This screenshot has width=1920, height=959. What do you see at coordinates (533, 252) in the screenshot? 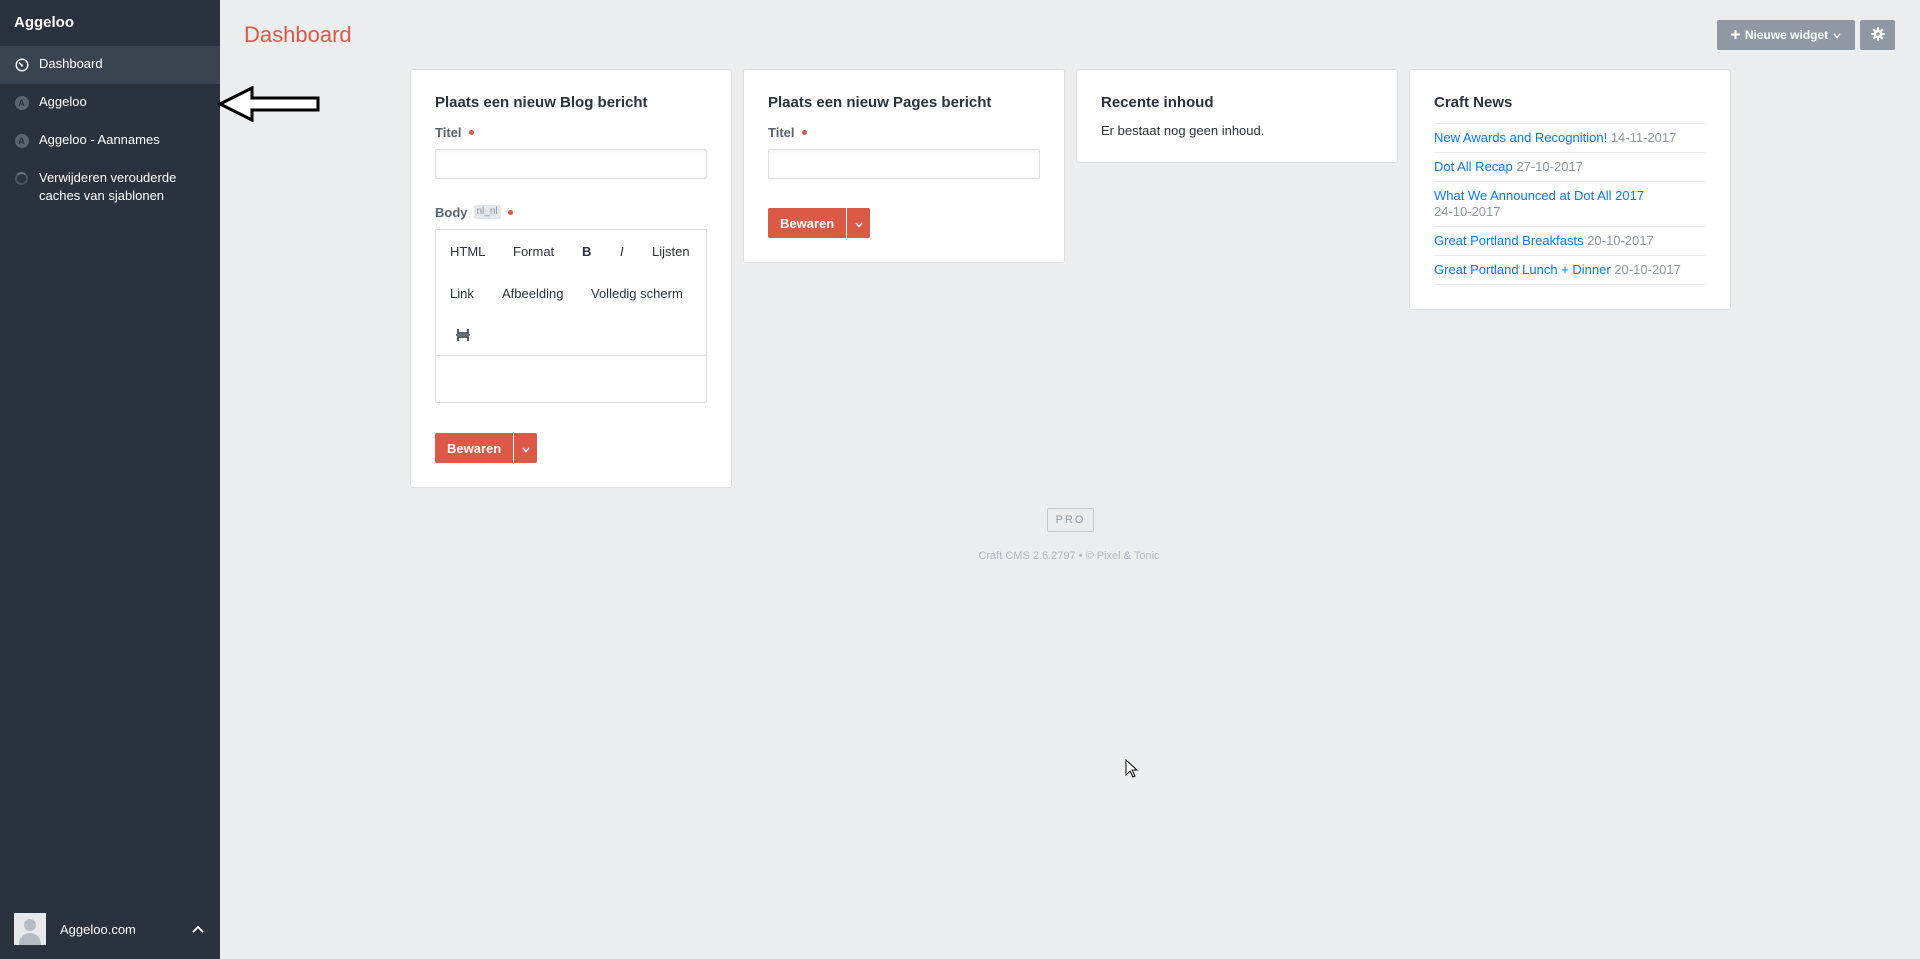
I see `toolbar-format-button: Format` at bounding box center [533, 252].